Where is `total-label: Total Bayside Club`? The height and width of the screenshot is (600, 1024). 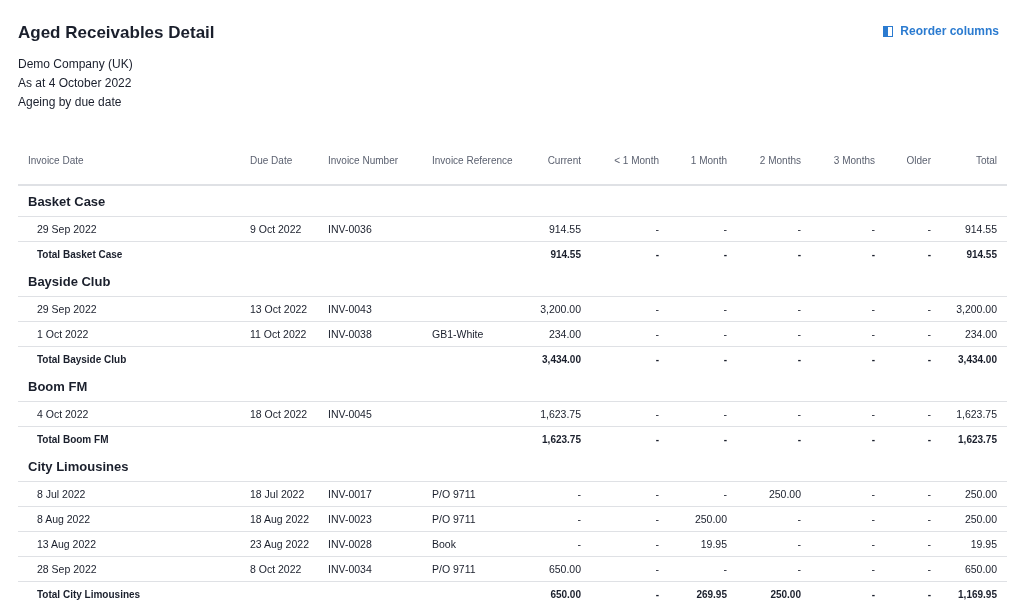 total-label: Total Bayside Club is located at coordinates (272, 358).